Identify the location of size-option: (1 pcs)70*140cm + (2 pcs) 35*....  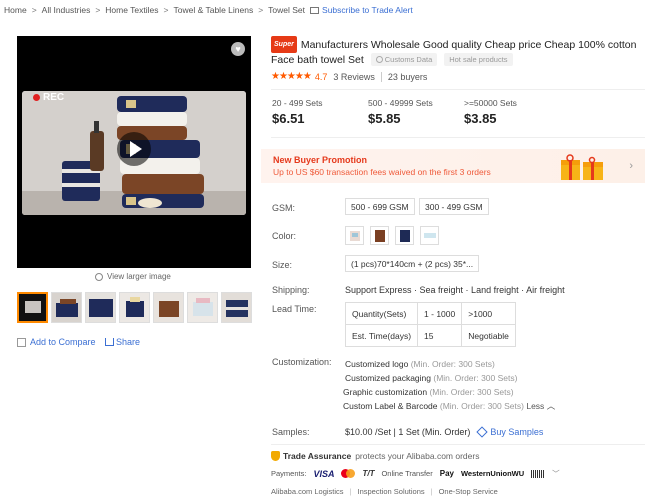
(412, 263).